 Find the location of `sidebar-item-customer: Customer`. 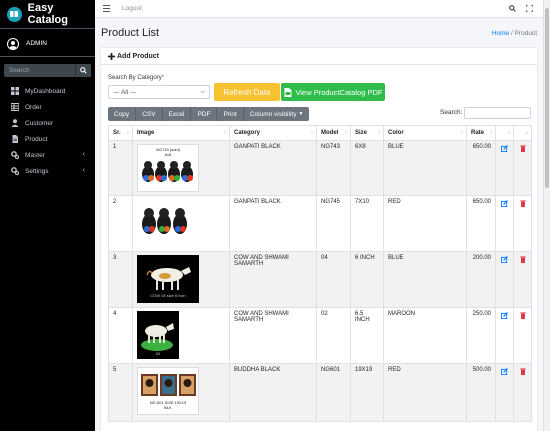

sidebar-item-customer: Customer is located at coordinates (47, 123).